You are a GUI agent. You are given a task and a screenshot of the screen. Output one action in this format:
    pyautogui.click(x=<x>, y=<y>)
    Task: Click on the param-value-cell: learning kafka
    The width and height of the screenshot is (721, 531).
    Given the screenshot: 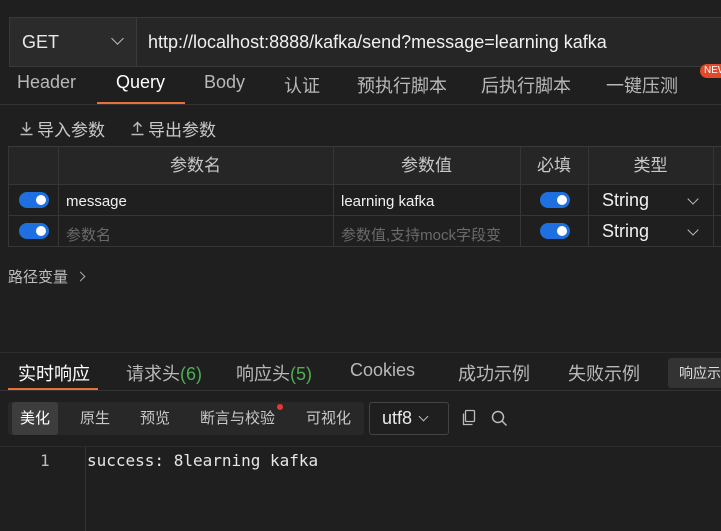 What is the action you would take?
    pyautogui.click(x=387, y=201)
    